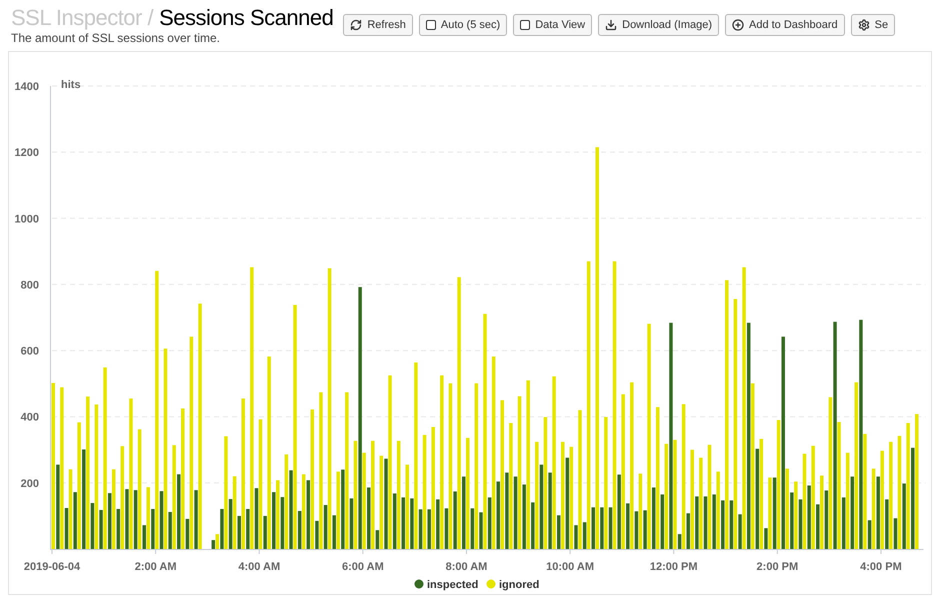 Image resolution: width=944 pixels, height=598 pixels. What do you see at coordinates (570, 567) in the screenshot?
I see `x-axis-label: 10:00 AM` at bounding box center [570, 567].